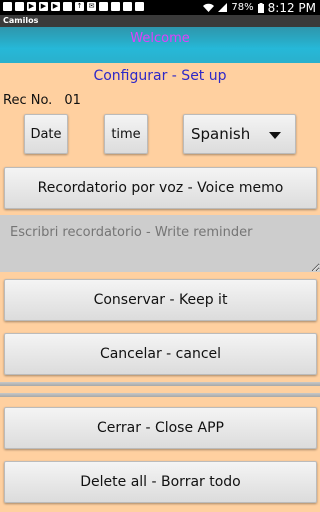  Describe the element at coordinates (91, 6) in the screenshot. I see `mail-icon: ✉` at that location.